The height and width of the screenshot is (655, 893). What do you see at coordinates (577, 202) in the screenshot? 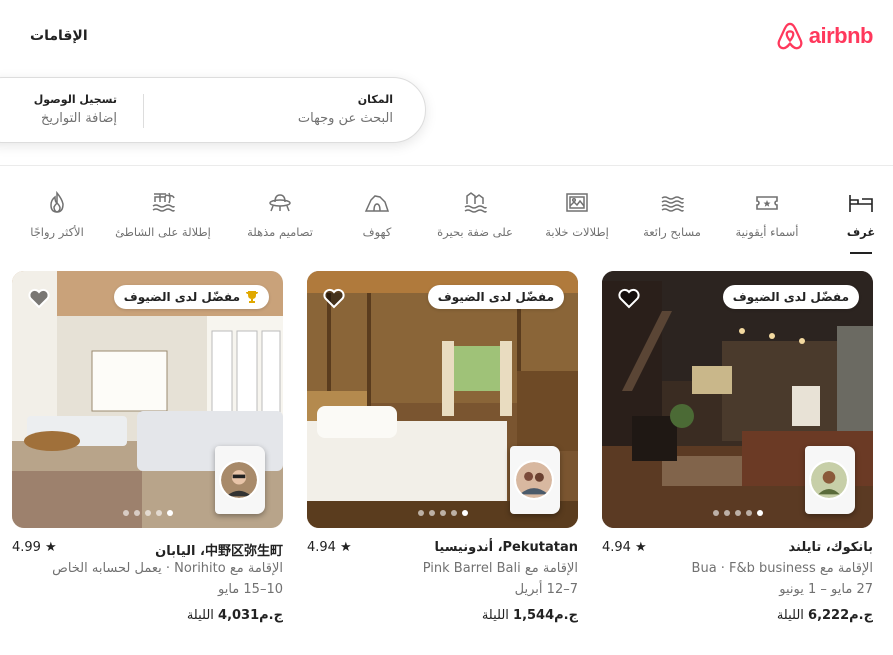
I see `picture-icon` at bounding box center [577, 202].